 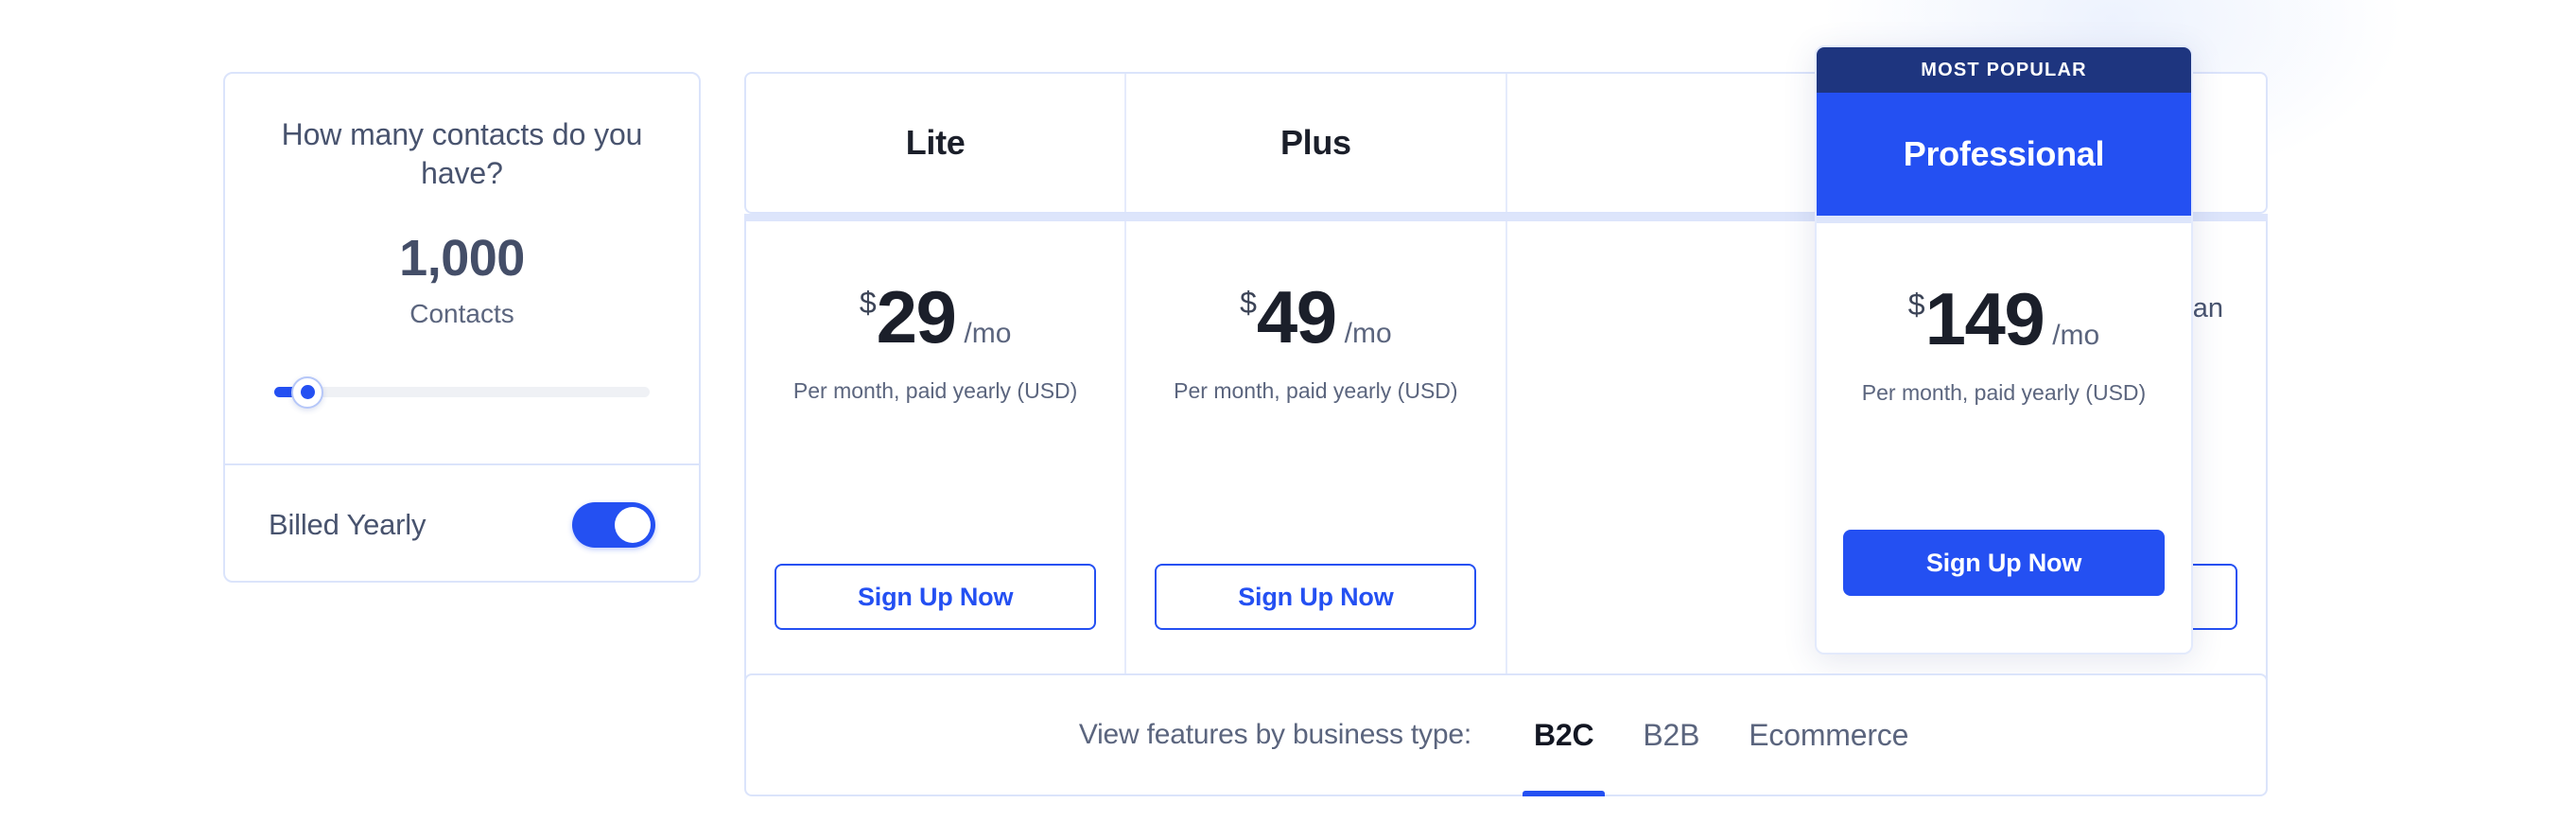 What do you see at coordinates (462, 154) in the screenshot?
I see `calculator-question: How many contacts do you have?` at bounding box center [462, 154].